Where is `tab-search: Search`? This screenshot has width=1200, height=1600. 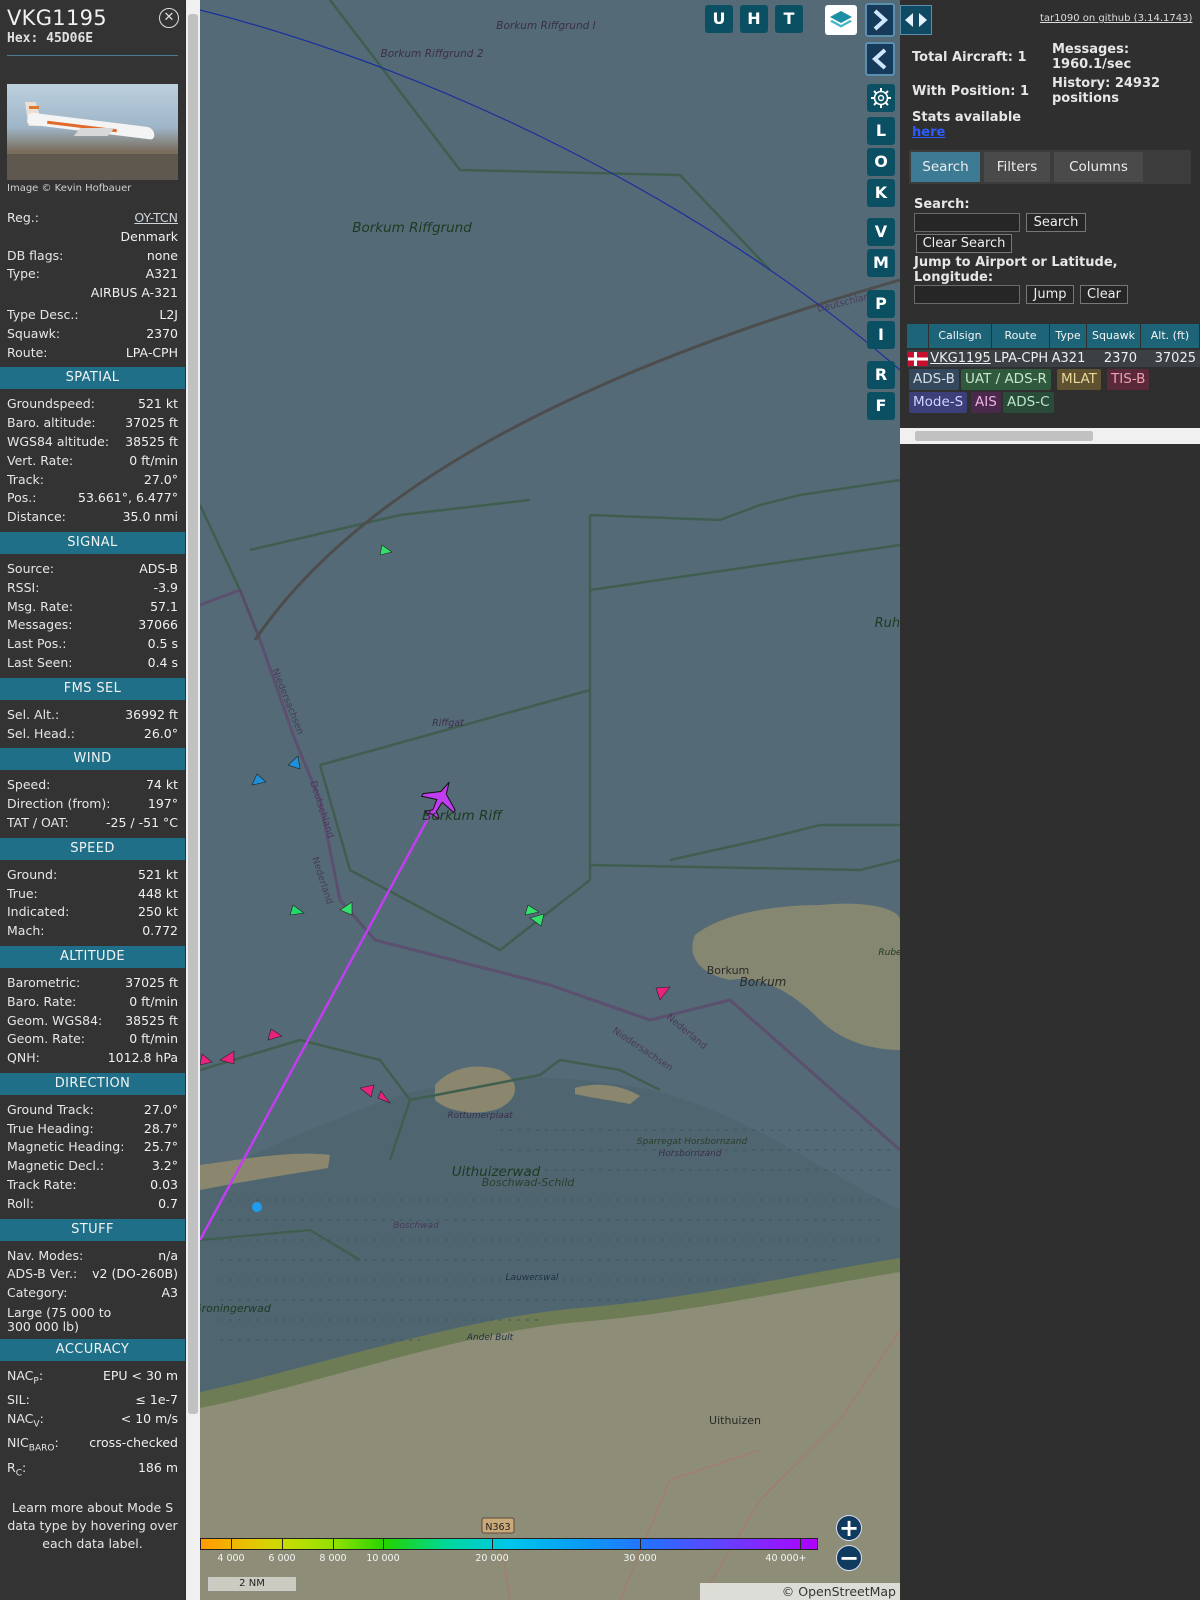
tab-search: Search is located at coordinates (945, 167).